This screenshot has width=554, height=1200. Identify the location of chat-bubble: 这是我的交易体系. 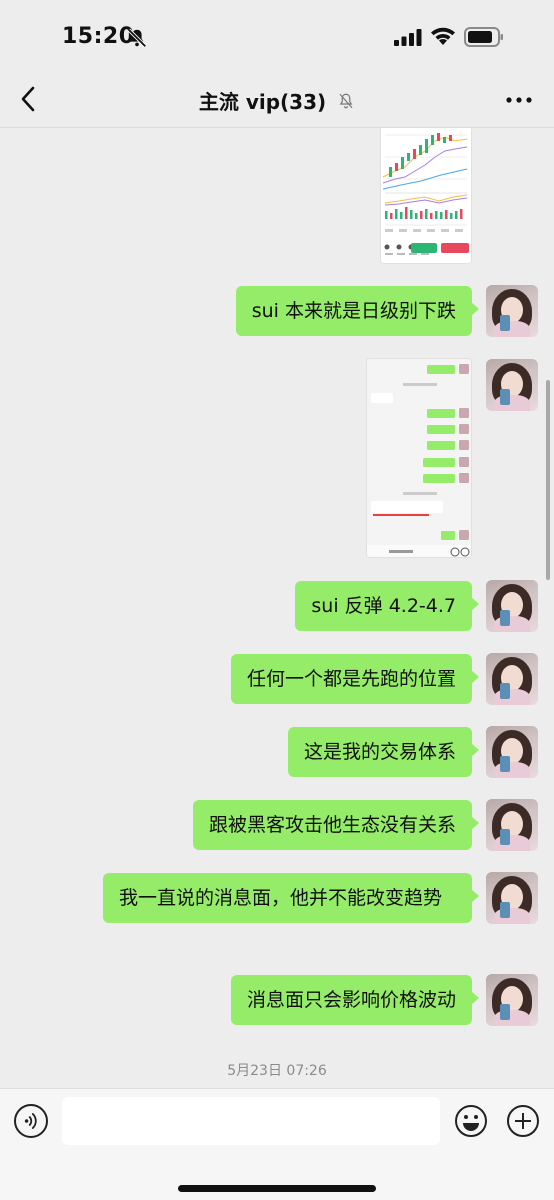
(383, 752).